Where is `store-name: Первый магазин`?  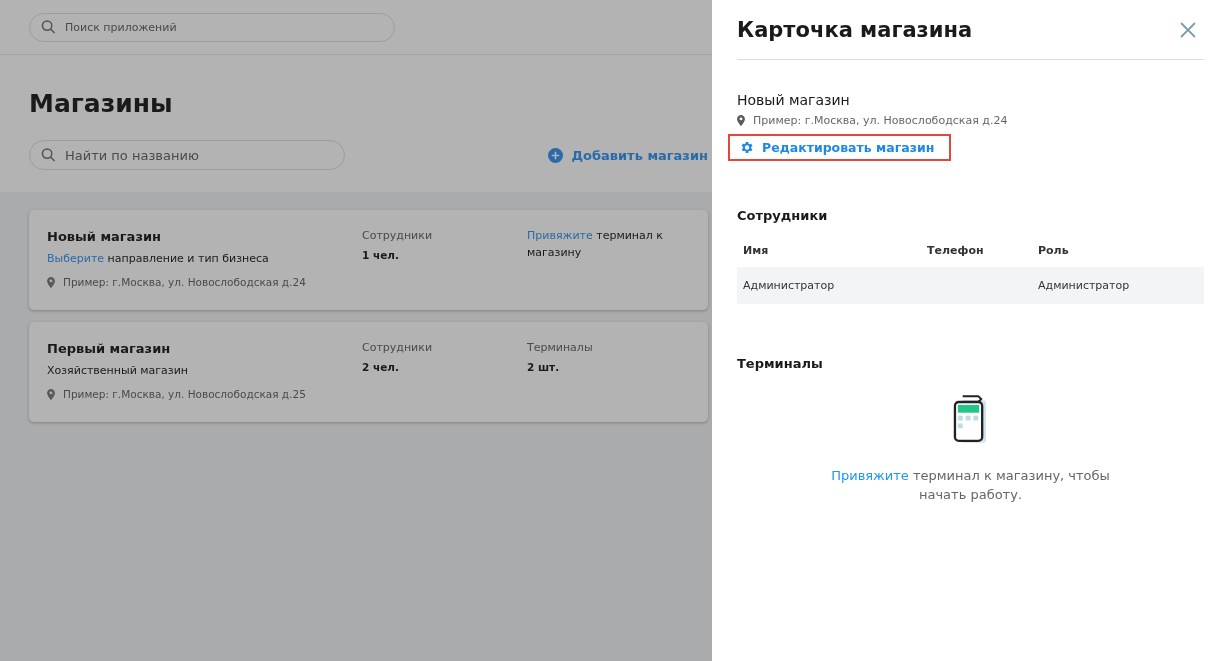 store-name: Первый магазин is located at coordinates (109, 348).